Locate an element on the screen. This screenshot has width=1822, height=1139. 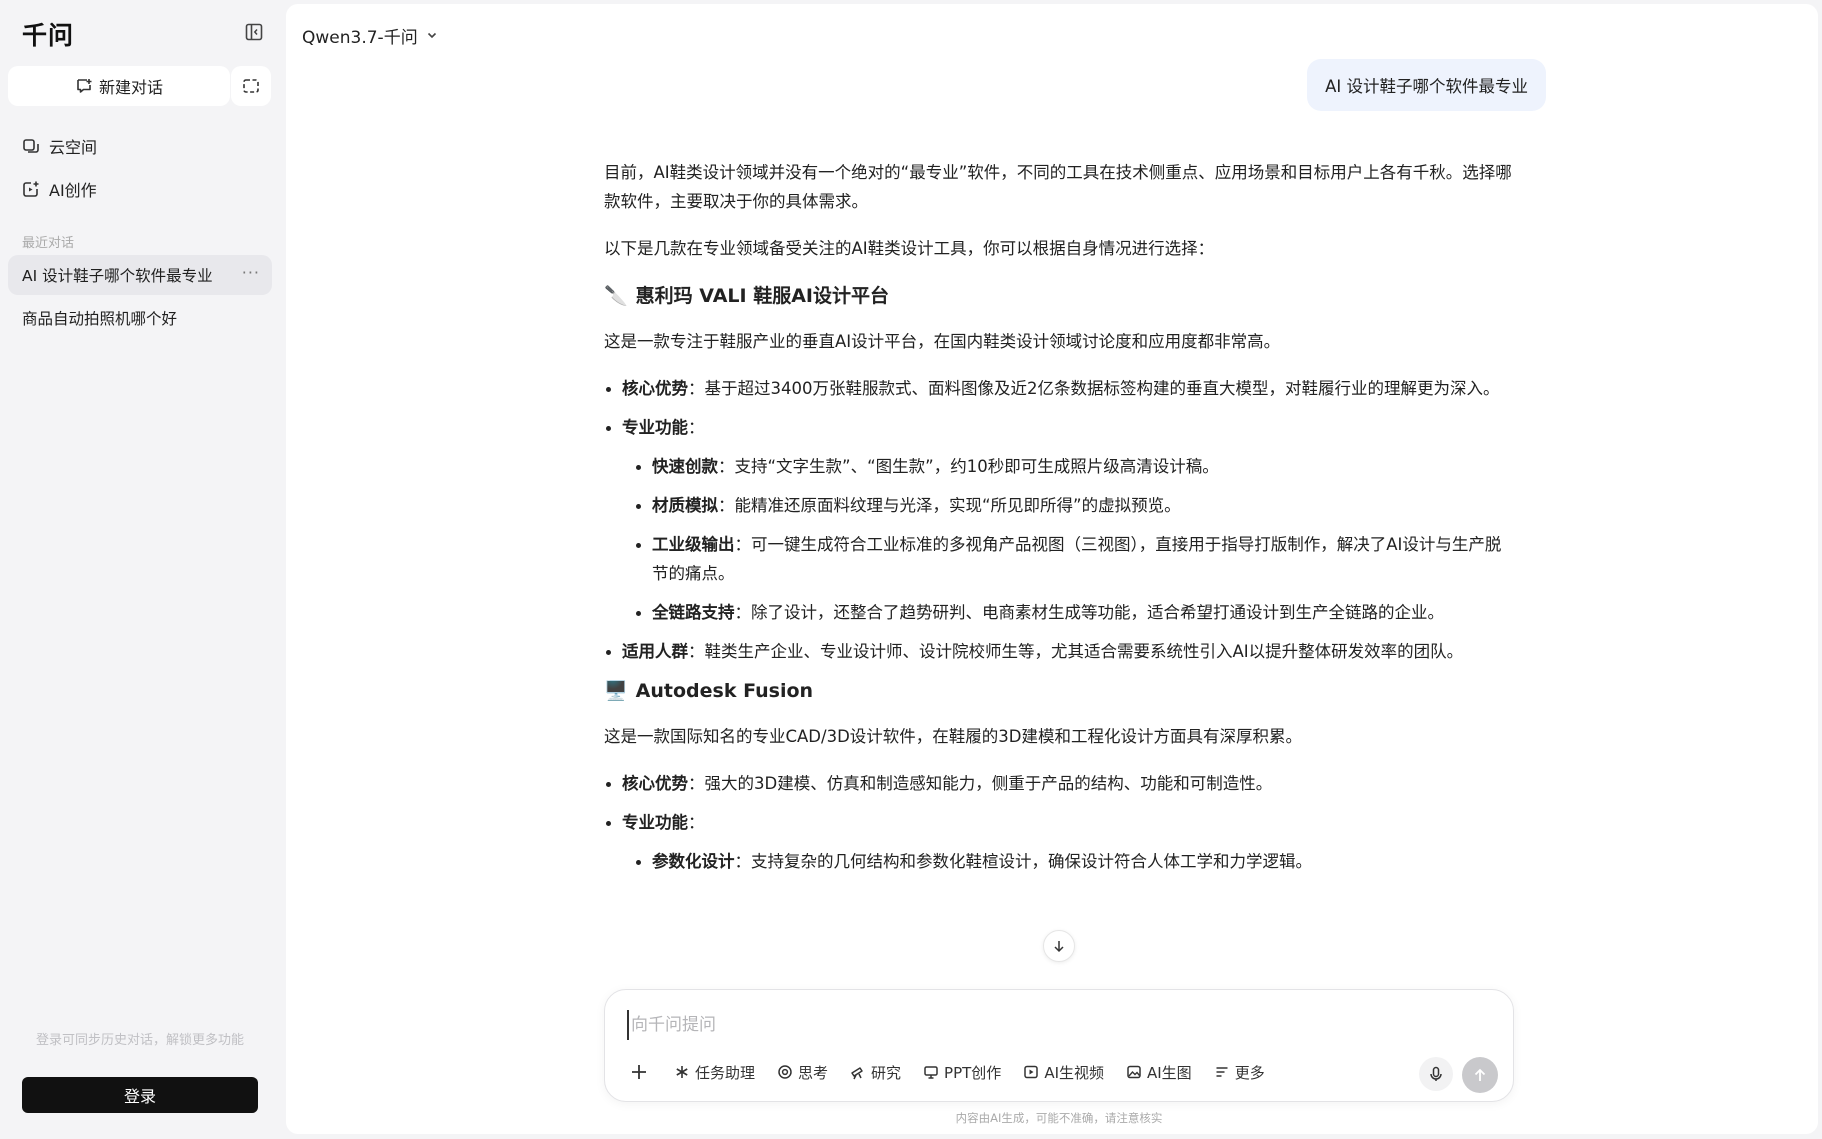
voice-input-button is located at coordinates (1436, 1074).